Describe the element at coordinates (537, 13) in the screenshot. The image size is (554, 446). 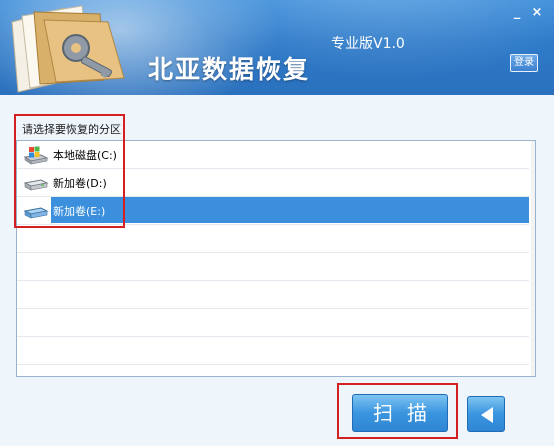
I see `close-button: ×` at that location.